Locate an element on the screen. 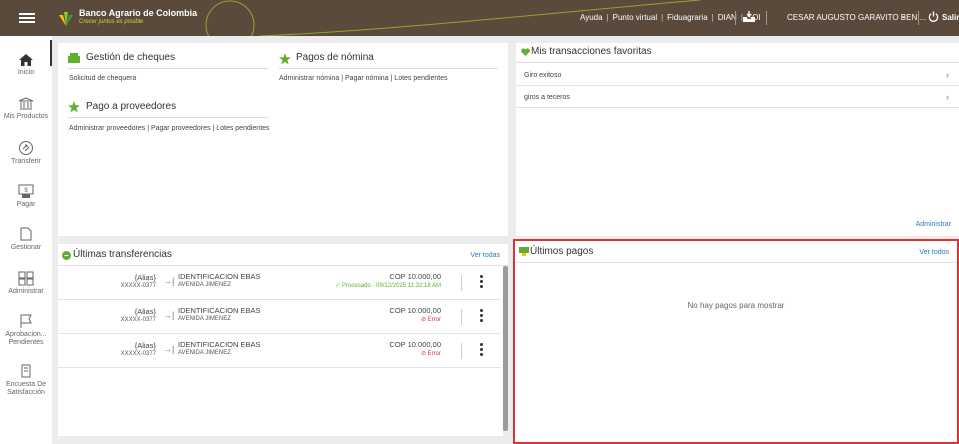  transfer-status: ⊘ Error is located at coordinates (431, 353).